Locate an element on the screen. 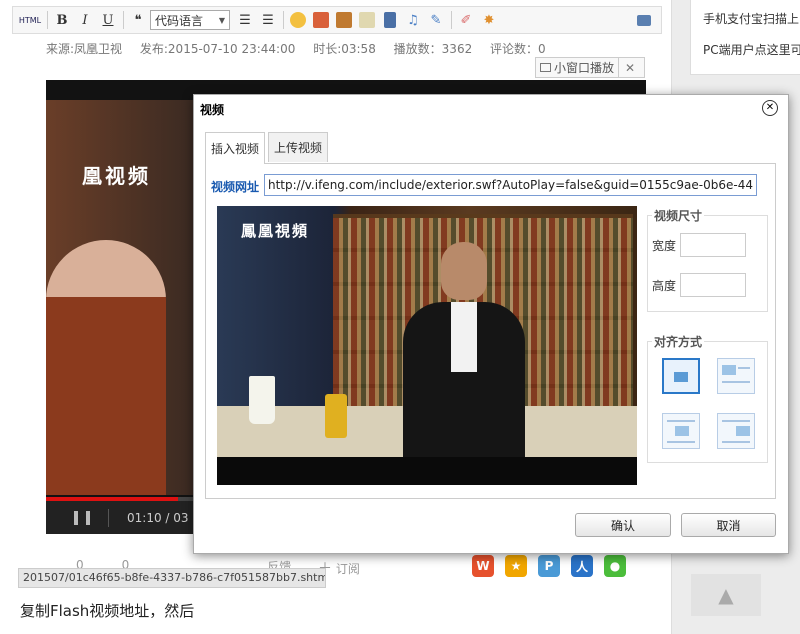 The width and height of the screenshot is (800, 634). underline-button: U is located at coordinates (108, 20).